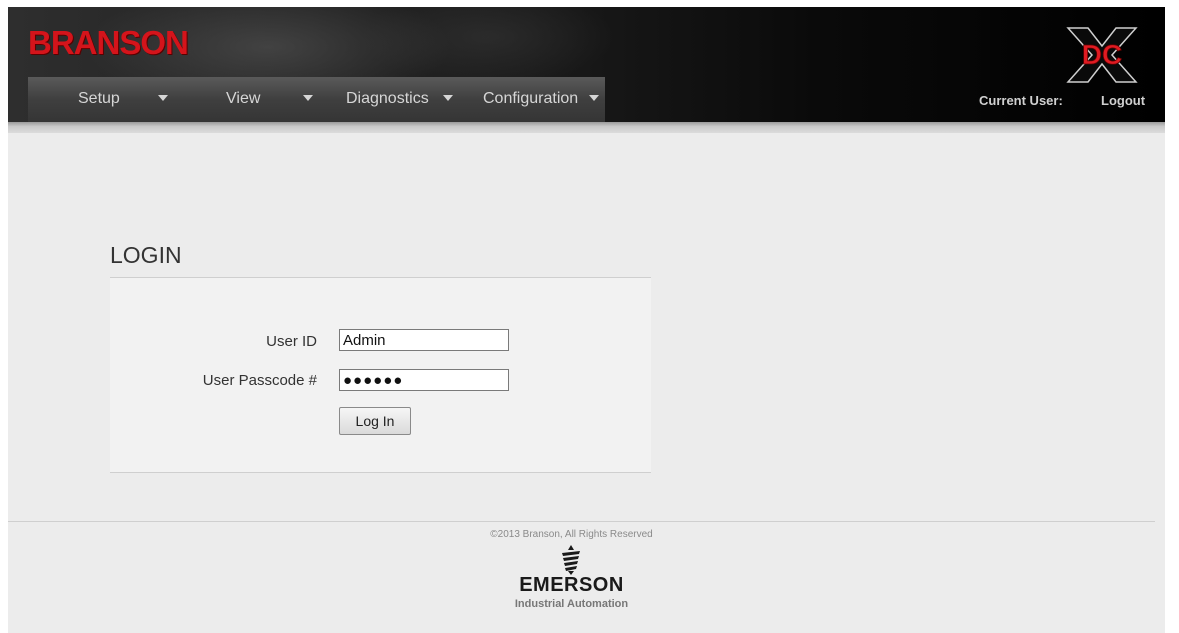 The image size is (1179, 633). I want to click on emerson-logo-icon, so click(571, 560).